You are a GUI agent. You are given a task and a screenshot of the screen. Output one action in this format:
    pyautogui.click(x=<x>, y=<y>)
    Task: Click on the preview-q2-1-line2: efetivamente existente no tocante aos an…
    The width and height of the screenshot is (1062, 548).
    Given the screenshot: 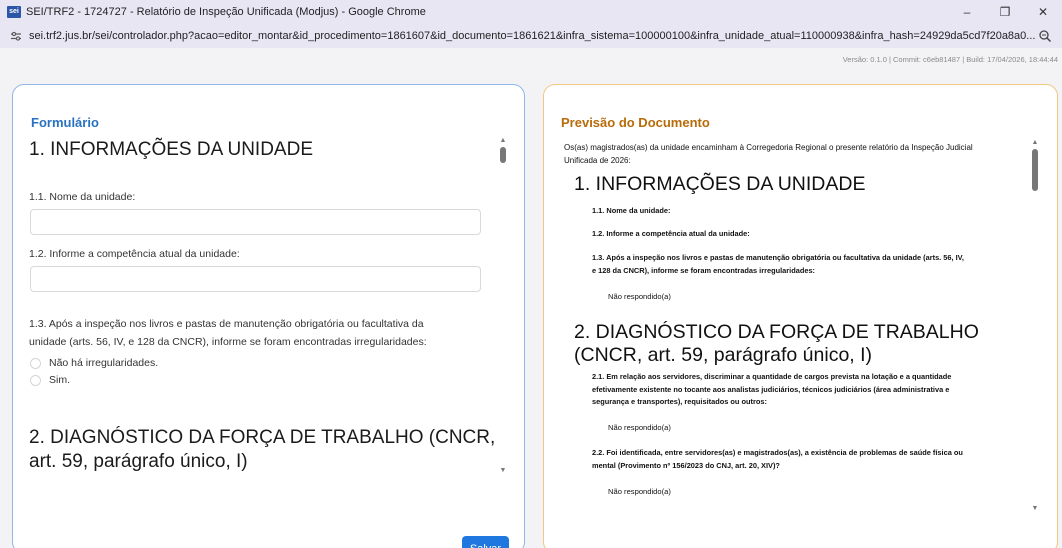 What is the action you would take?
    pyautogui.click(x=771, y=389)
    